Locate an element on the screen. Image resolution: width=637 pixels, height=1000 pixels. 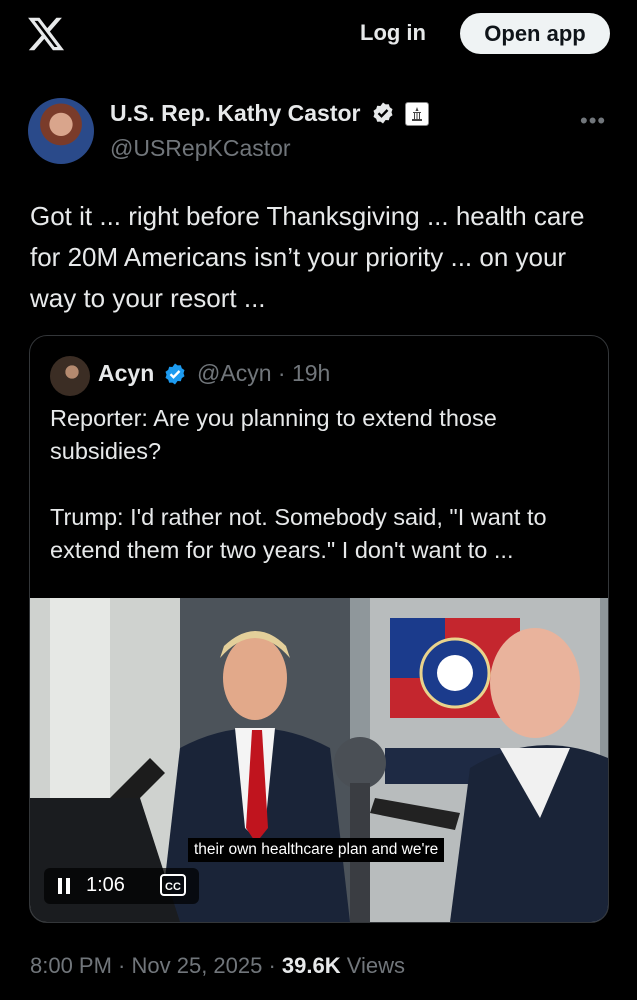
tweet-timestamp: 8:00 PM · Nov 25, 2025 · is located at coordinates (156, 965).